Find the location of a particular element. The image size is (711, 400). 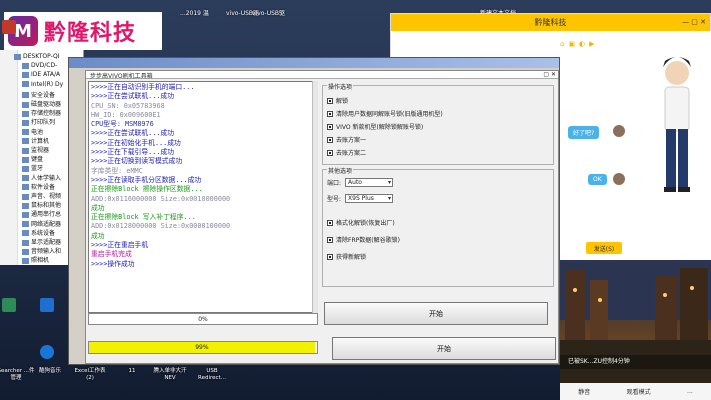

device-tree-label: Intel(R) Dy is located at coordinates (47, 84).